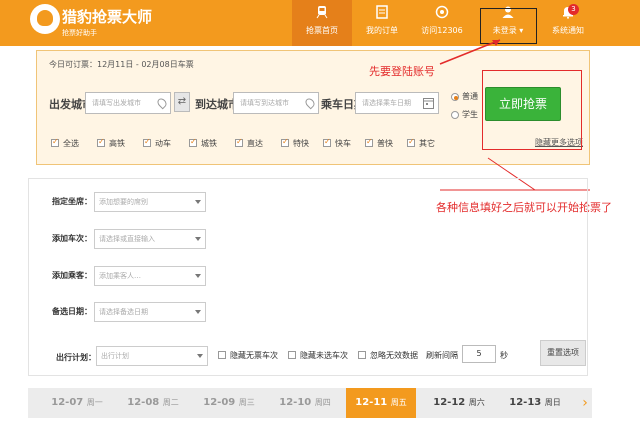  What do you see at coordinates (67, 402) in the screenshot?
I see `date-tab-date: 12-07` at bounding box center [67, 402].